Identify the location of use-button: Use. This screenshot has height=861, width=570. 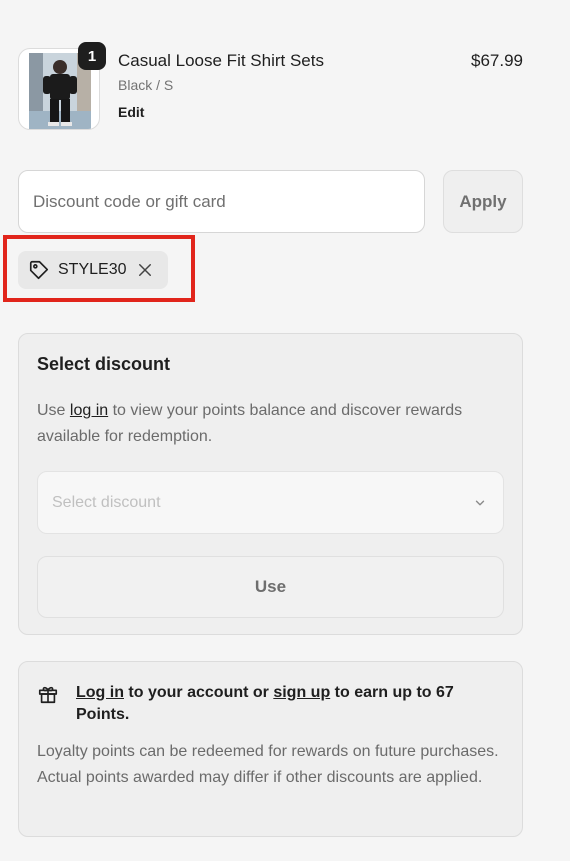
(270, 587).